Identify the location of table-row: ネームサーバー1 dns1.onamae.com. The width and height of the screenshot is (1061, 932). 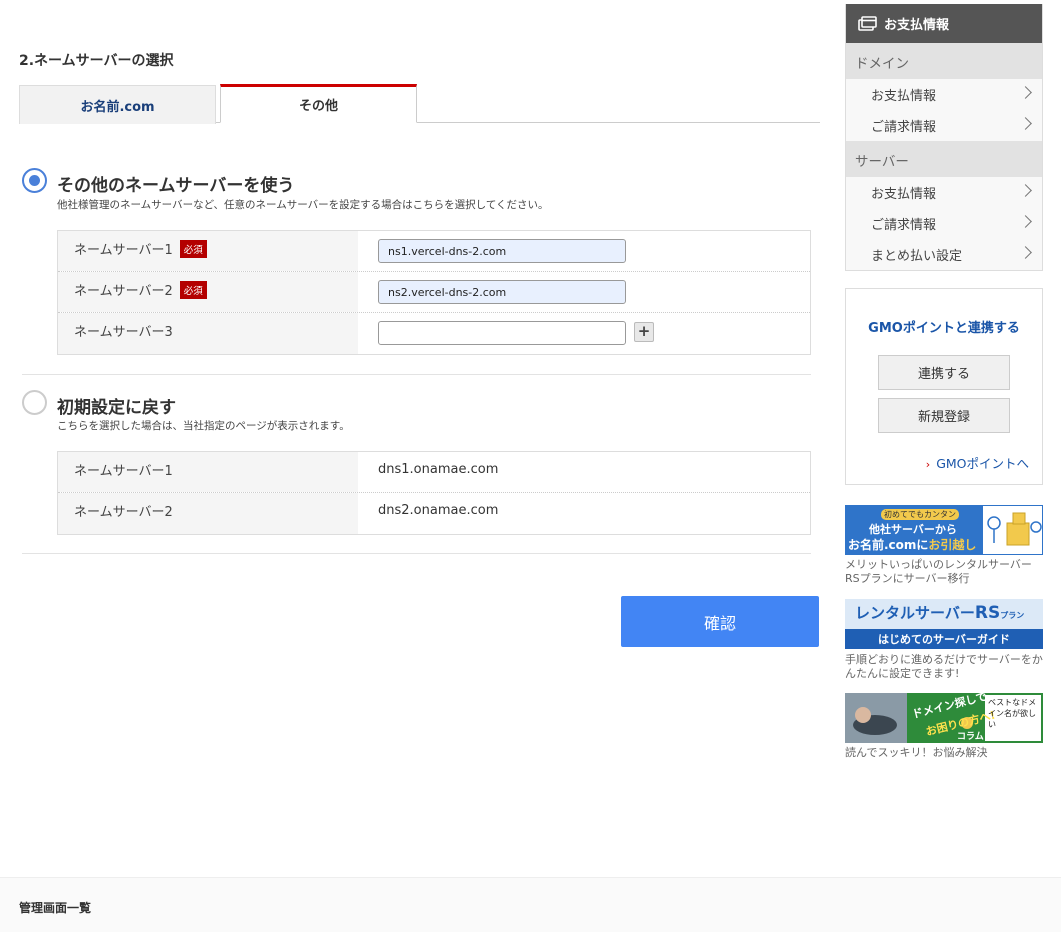
(434, 472).